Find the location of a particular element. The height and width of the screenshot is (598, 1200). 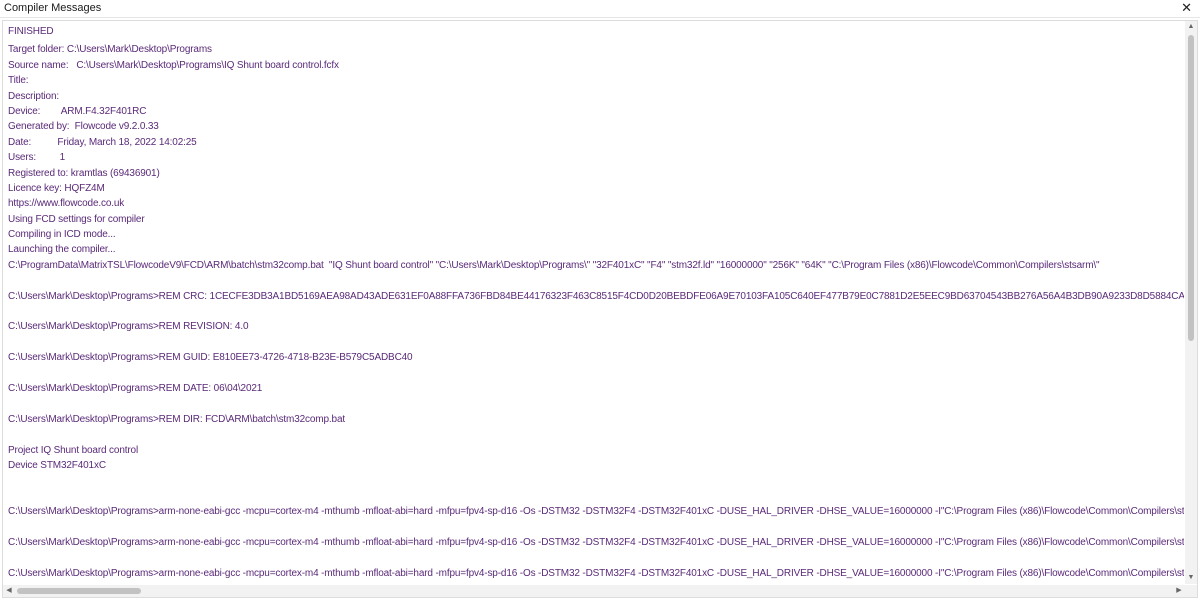

message-line: Description: is located at coordinates (33, 96).